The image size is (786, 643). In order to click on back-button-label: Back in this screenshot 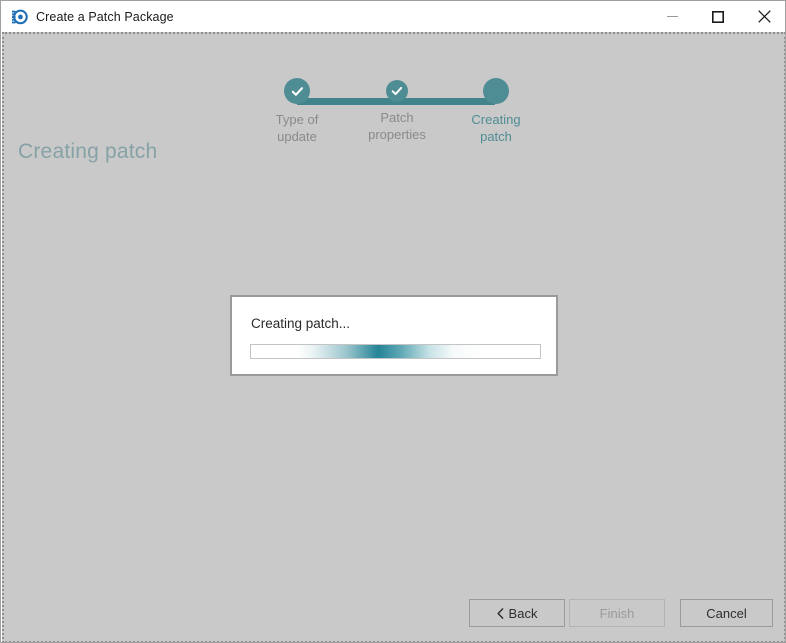, I will do `click(523, 613)`.